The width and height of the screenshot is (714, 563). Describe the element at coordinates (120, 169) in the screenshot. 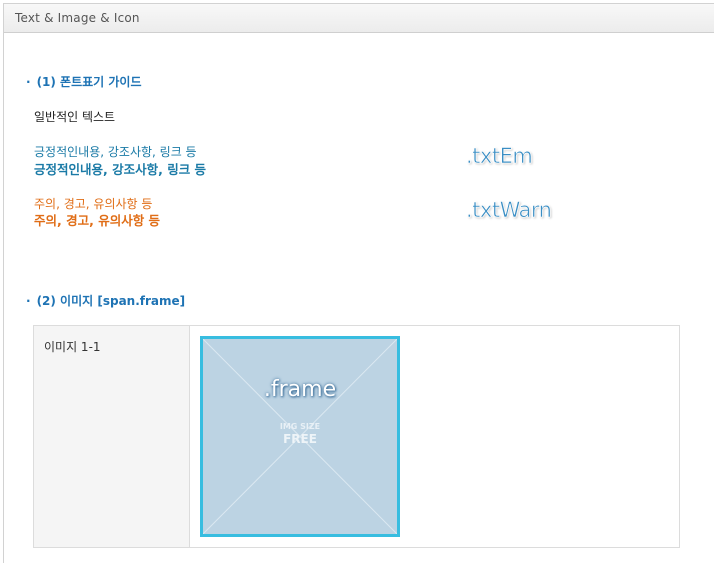

I see `em-text-bold-sample: 긍정적인내용, 강조사항, 링크 등` at that location.